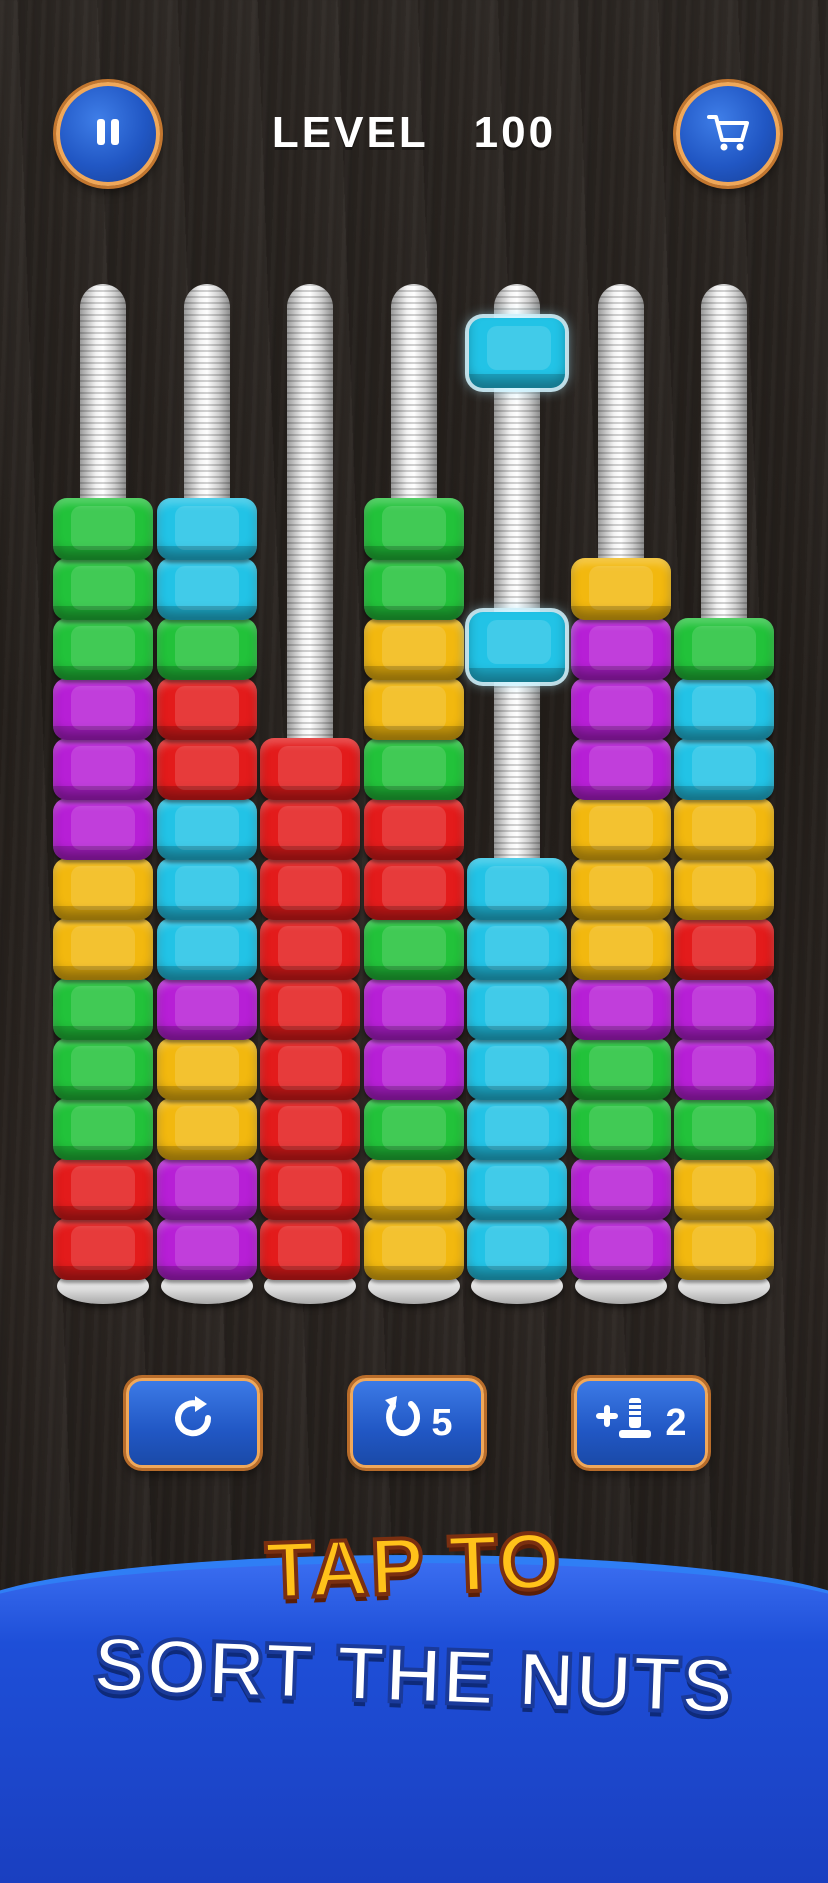  I want to click on add-pole-button: 2, so click(641, 1423).